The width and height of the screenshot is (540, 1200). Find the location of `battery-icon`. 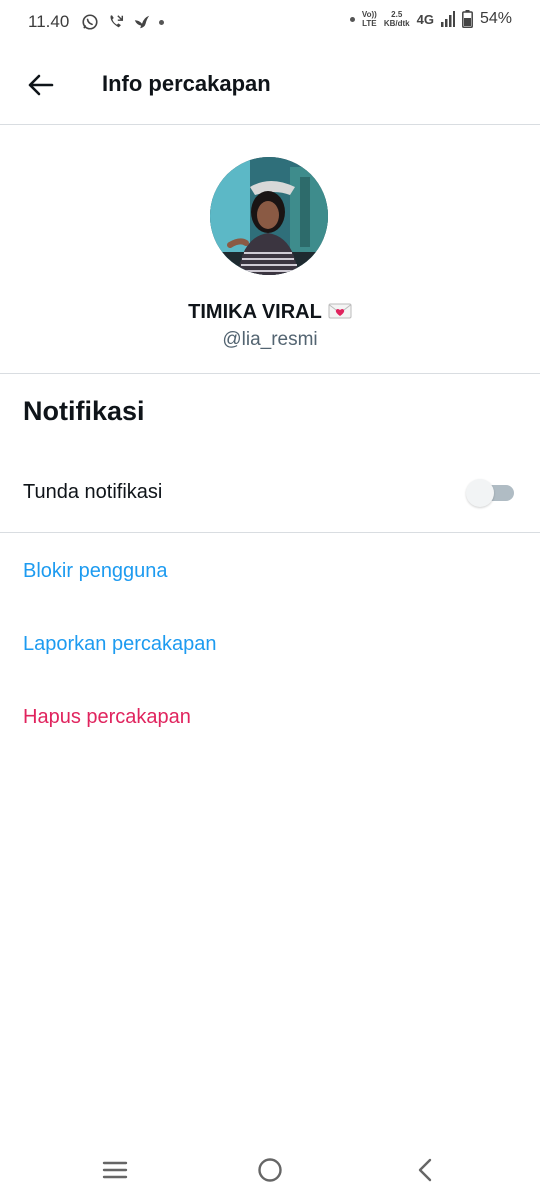

battery-icon is located at coordinates (467, 19).